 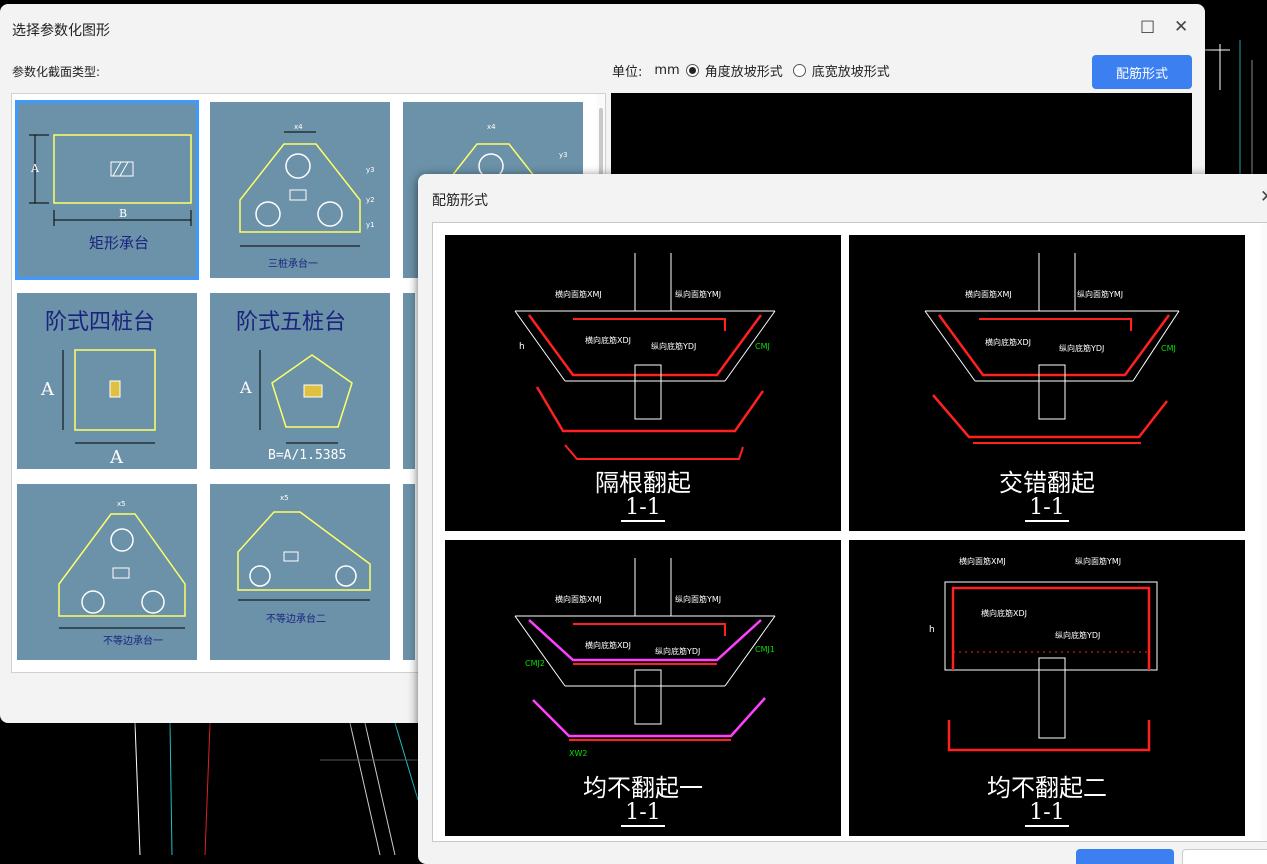 I want to click on tile-rect-cap: A B 矩形承台, so click(x=107, y=190).